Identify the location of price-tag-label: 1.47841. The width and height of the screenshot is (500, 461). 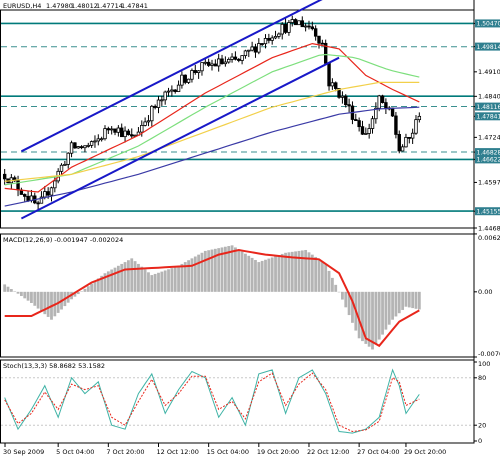
(488, 117).